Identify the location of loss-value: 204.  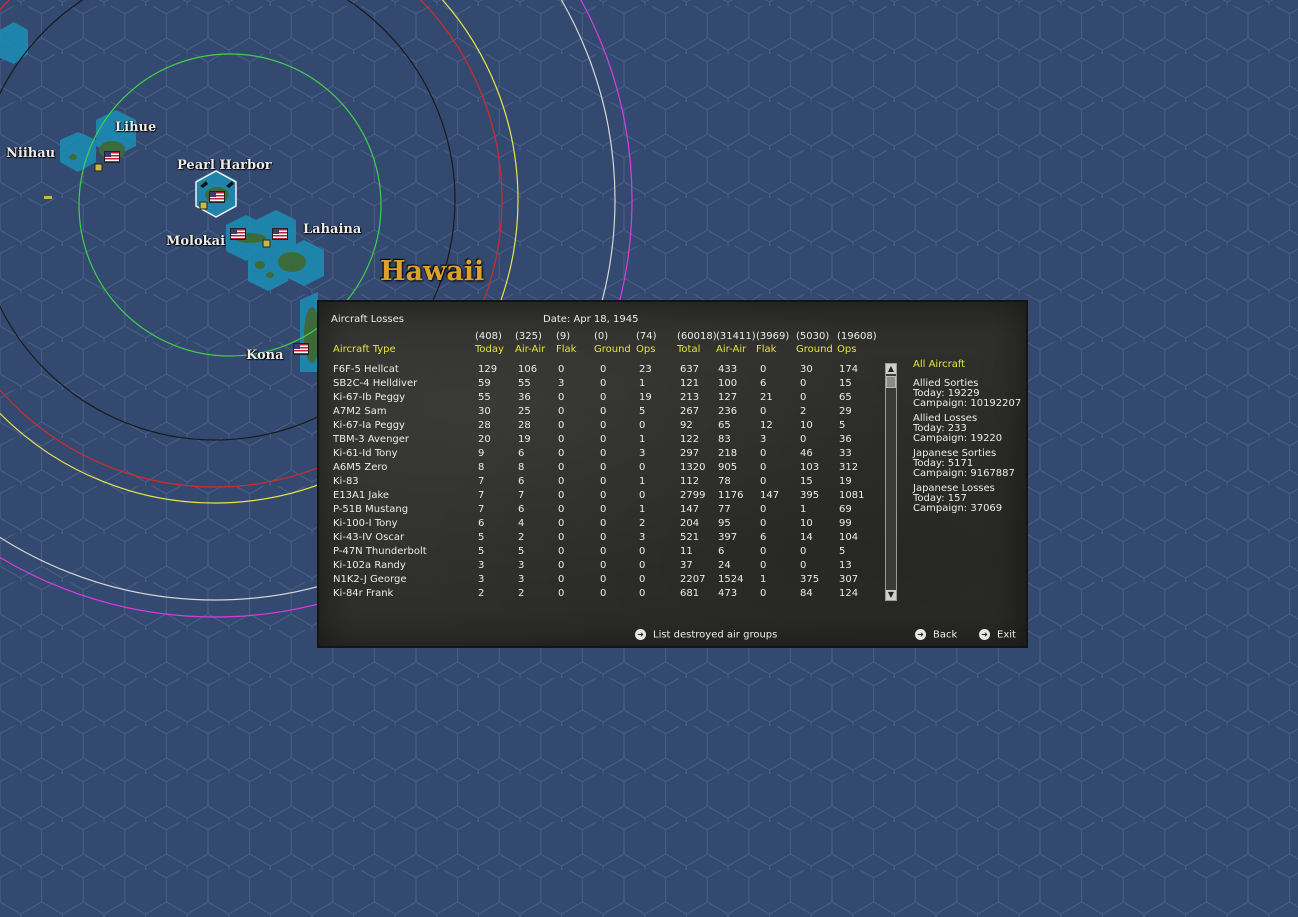
(690, 523).